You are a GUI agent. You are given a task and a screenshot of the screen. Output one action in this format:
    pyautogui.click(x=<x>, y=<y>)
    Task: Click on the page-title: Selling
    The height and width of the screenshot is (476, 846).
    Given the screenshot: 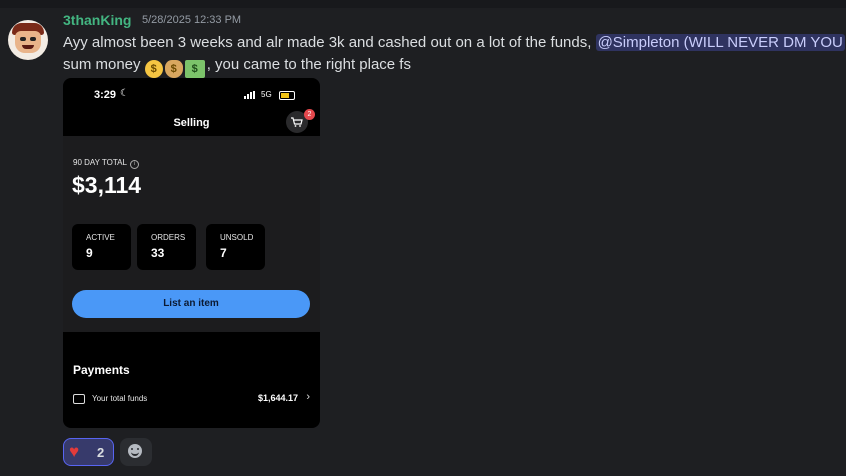 What is the action you would take?
    pyautogui.click(x=191, y=123)
    